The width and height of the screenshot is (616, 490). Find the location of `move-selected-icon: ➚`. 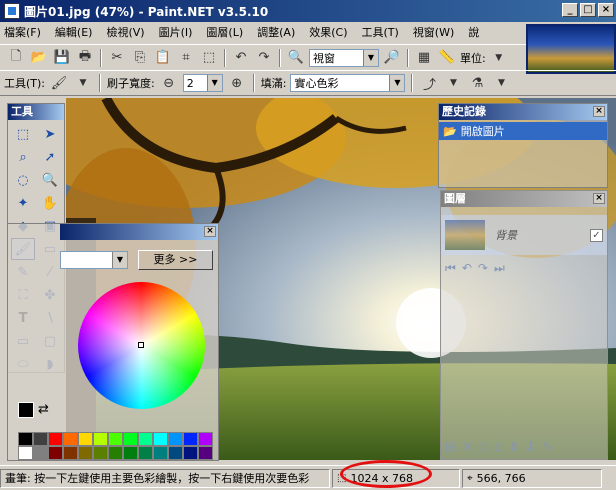

move-selected-icon: ➚ is located at coordinates (50, 157).